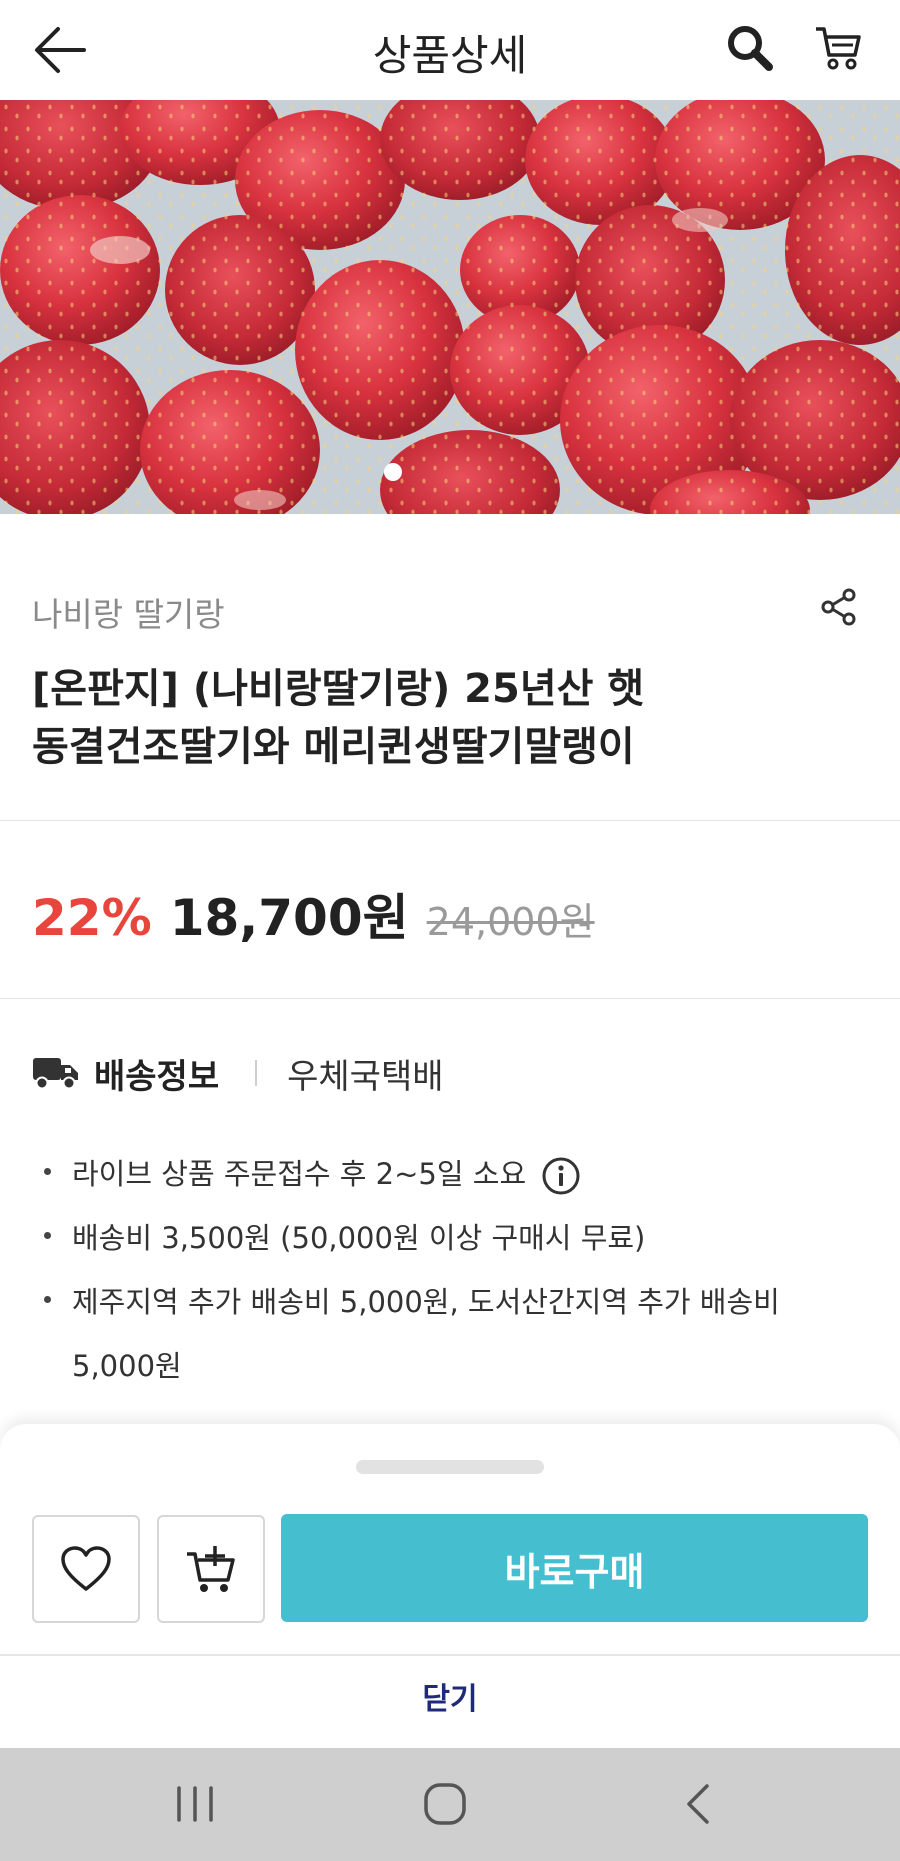 The height and width of the screenshot is (1861, 900). What do you see at coordinates (450, 1467) in the screenshot?
I see `drag-handle` at bounding box center [450, 1467].